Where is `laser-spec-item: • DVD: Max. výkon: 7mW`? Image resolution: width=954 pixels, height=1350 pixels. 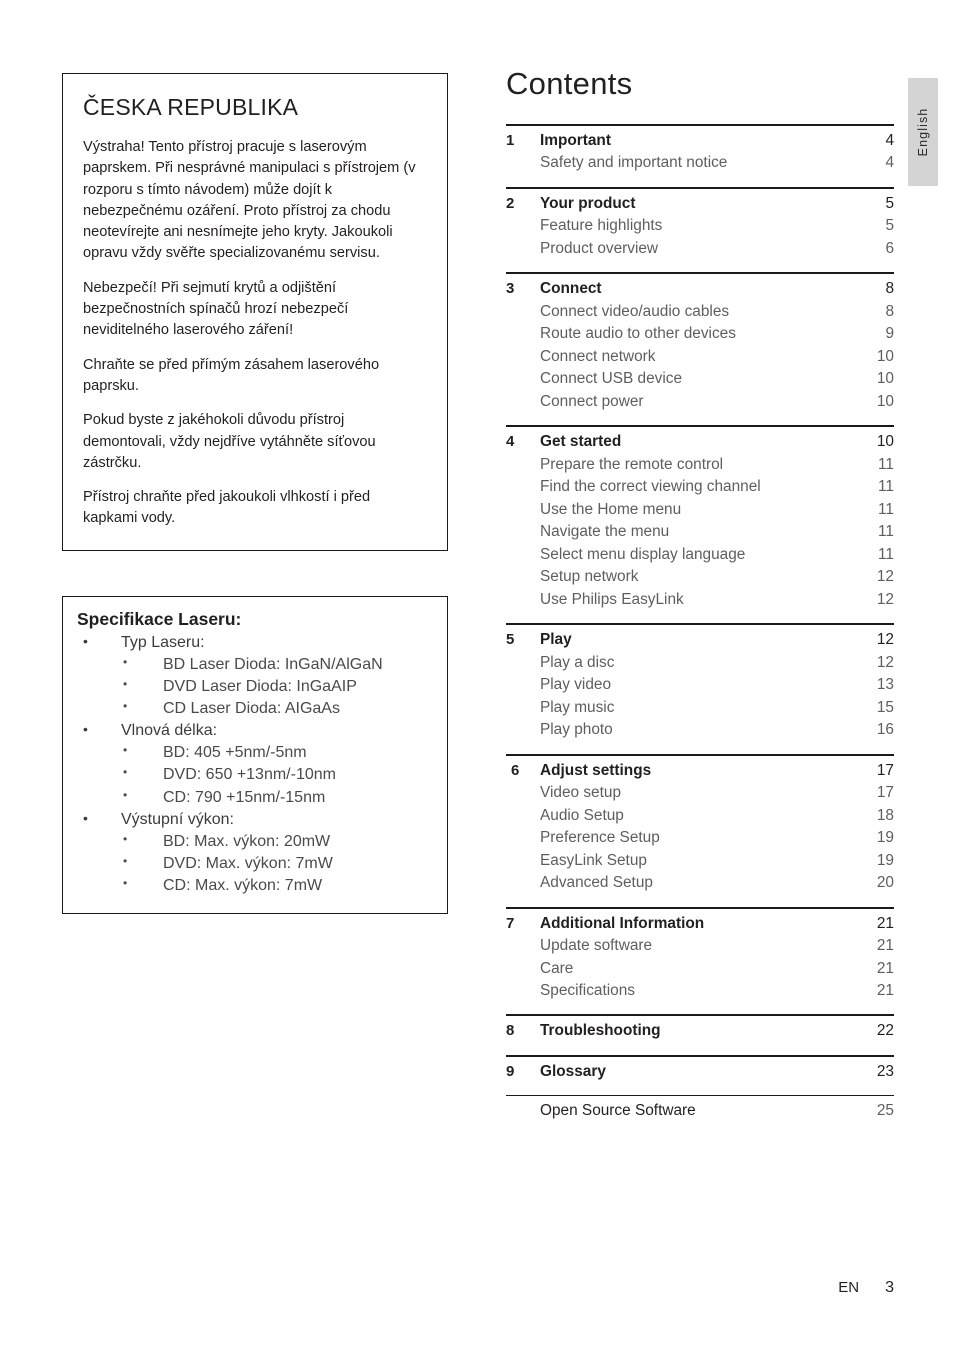 laser-spec-item: • DVD: Max. výkon: 7mW is located at coordinates (255, 864).